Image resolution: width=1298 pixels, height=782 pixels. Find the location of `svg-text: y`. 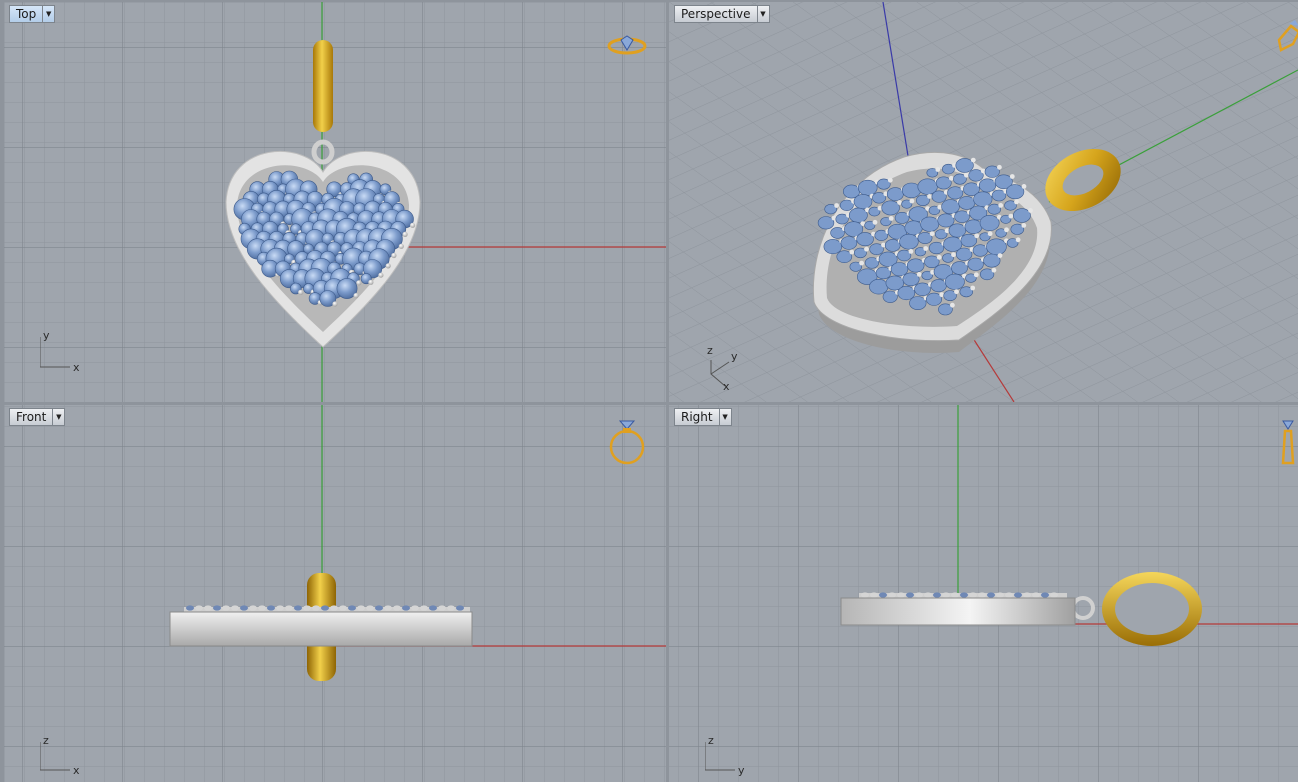

svg-text: y is located at coordinates (46, 335).